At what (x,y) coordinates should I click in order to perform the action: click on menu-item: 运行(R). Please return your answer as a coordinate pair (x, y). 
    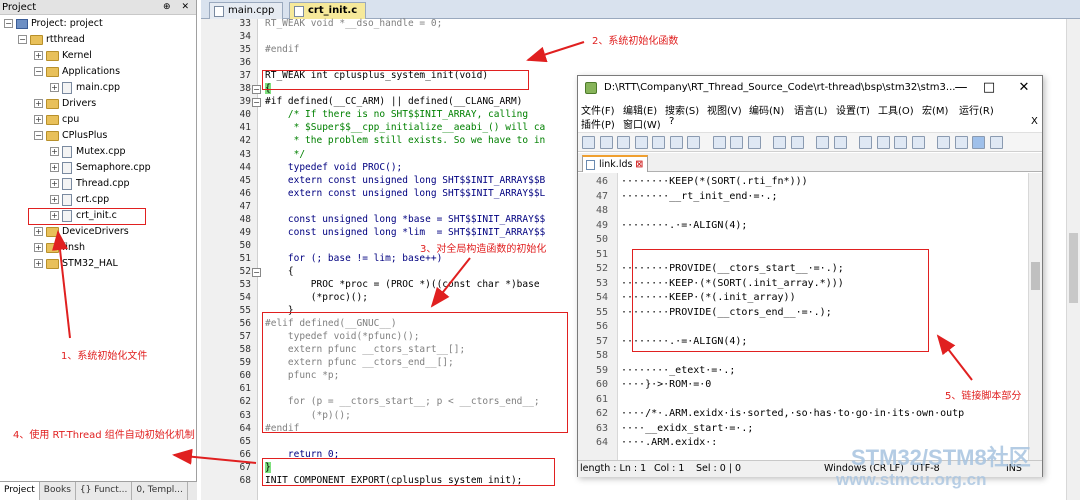
    Looking at the image, I should click on (976, 109).